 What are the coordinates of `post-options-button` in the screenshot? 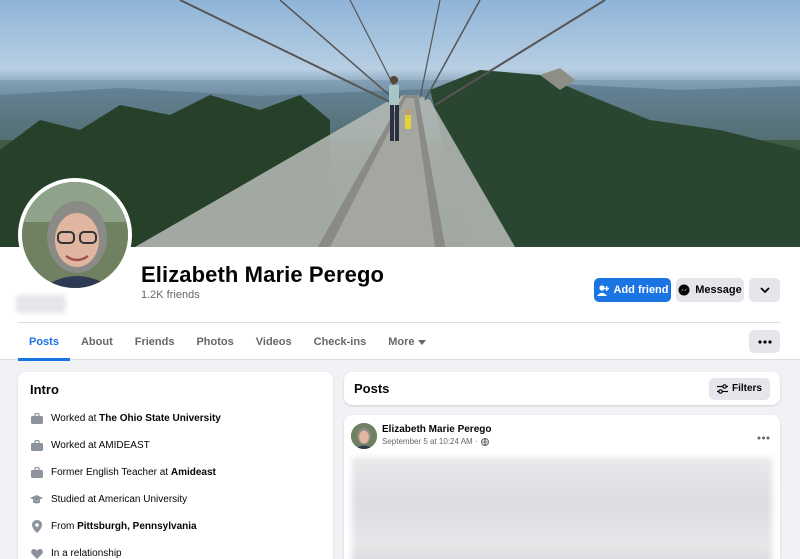 It's located at (763, 436).